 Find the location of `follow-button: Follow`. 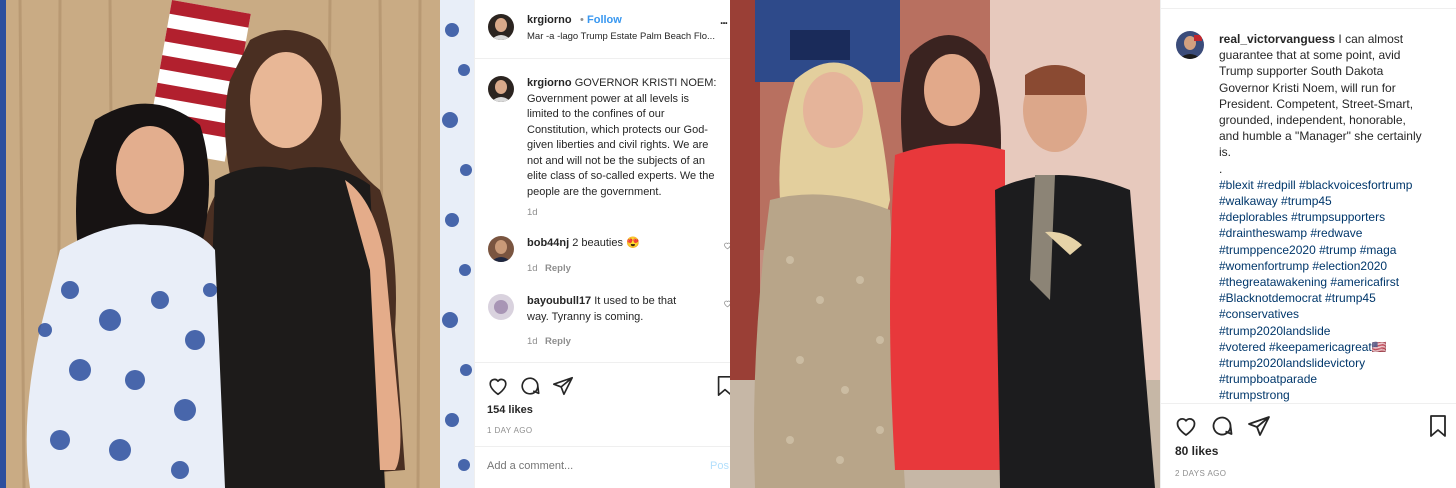

follow-button: Follow is located at coordinates (604, 21).